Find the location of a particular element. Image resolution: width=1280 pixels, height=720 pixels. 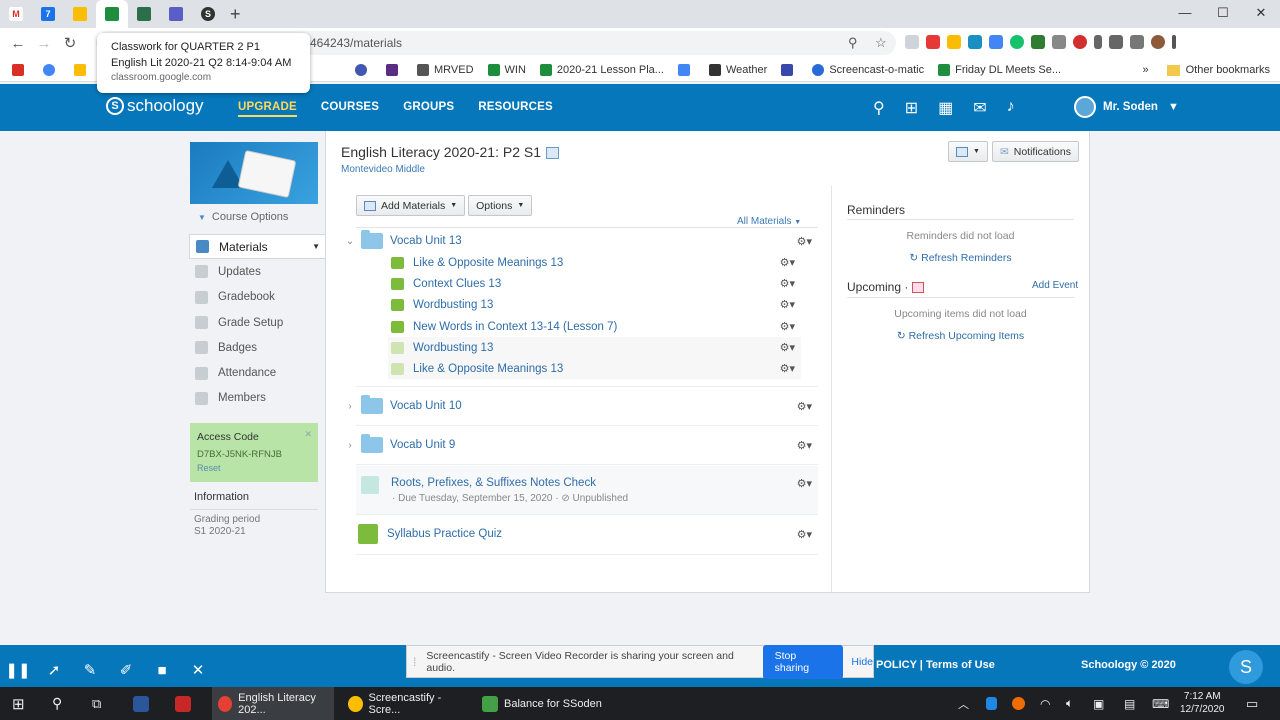

zoom-icon: ⚲ is located at coordinates (853, 43).